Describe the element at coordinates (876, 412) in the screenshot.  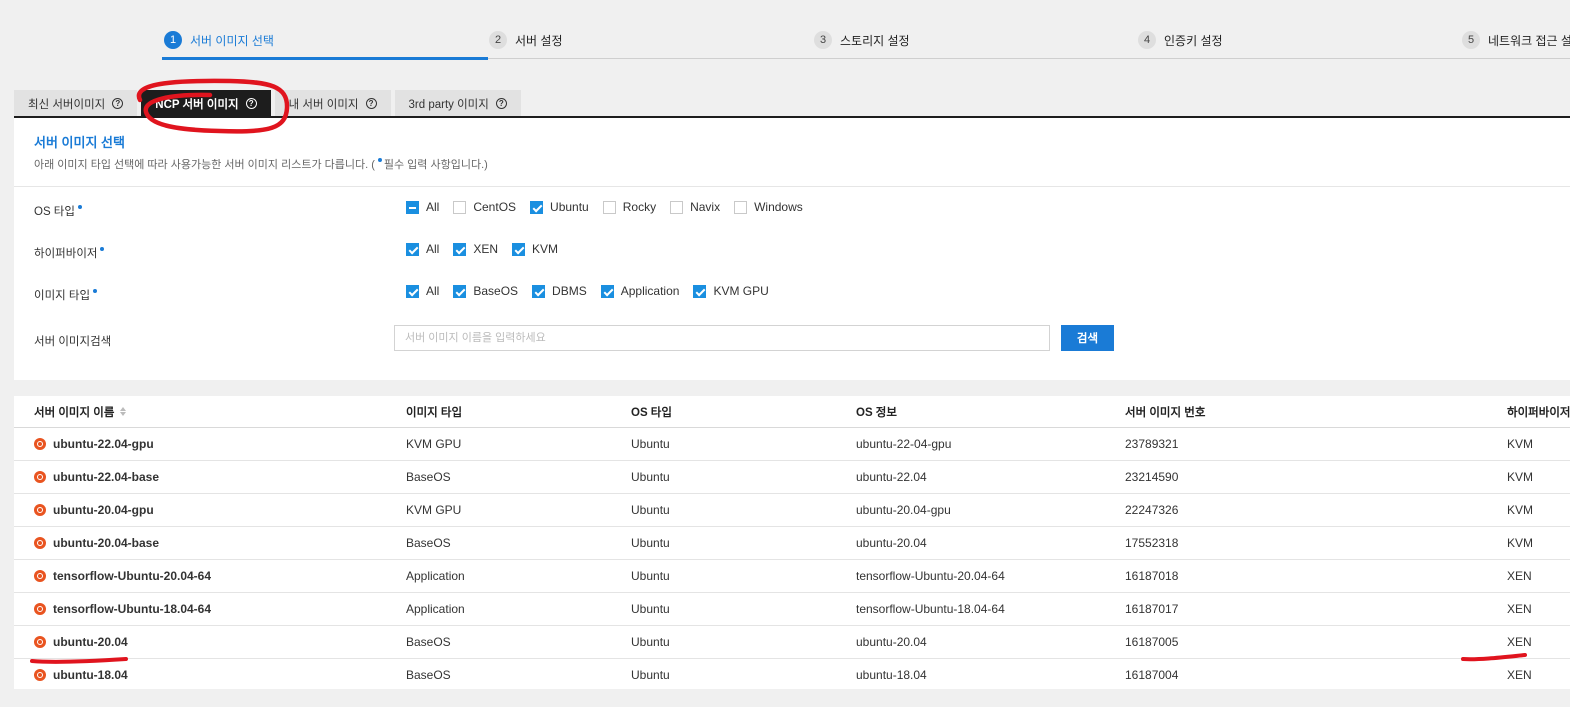
I see `header-os-info: OS 정보` at that location.